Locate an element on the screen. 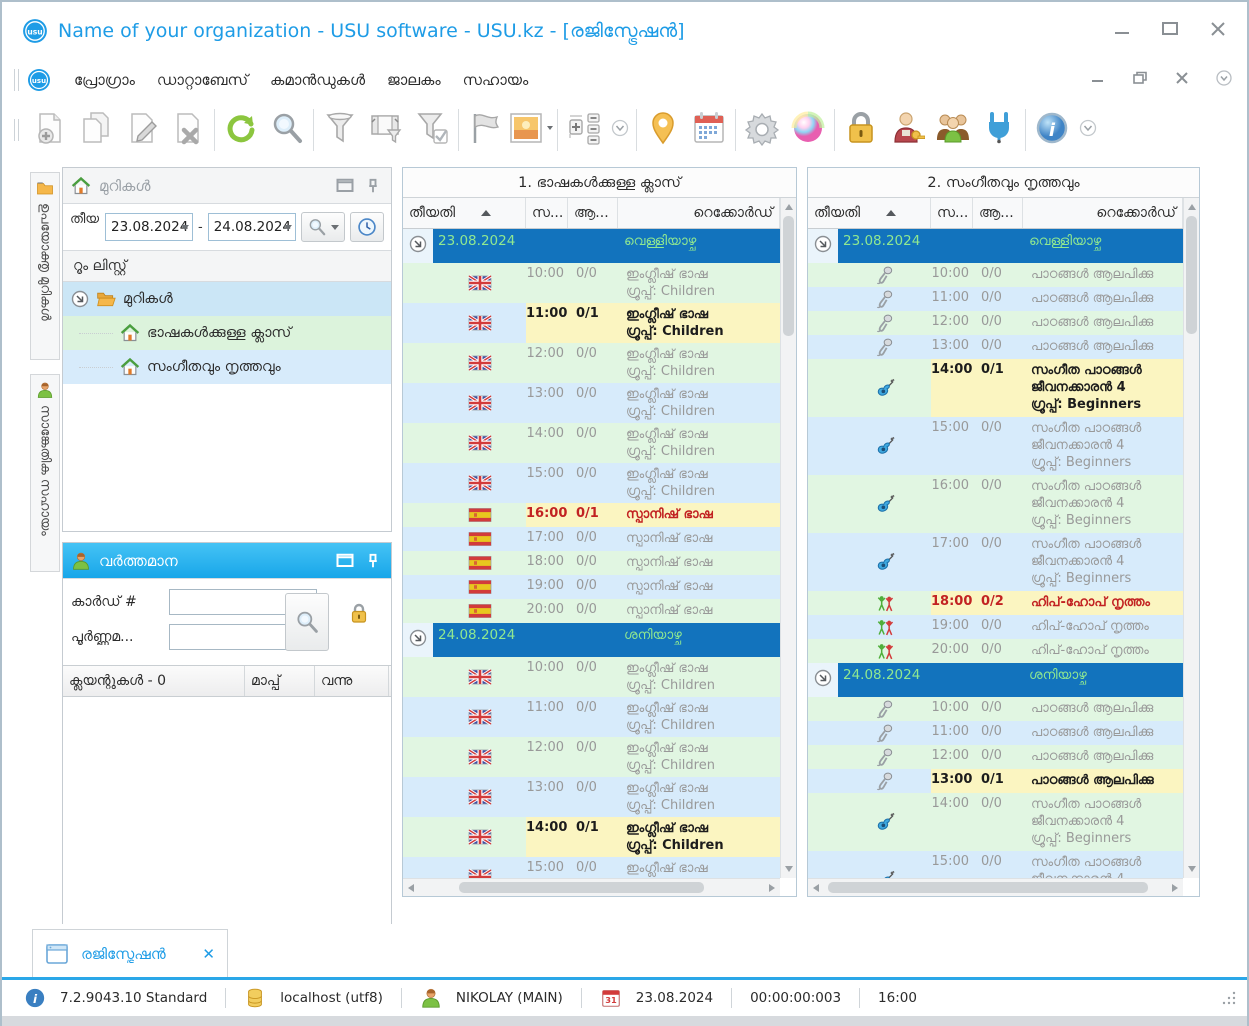 The width and height of the screenshot is (1249, 1026). flag-button is located at coordinates (485, 130).